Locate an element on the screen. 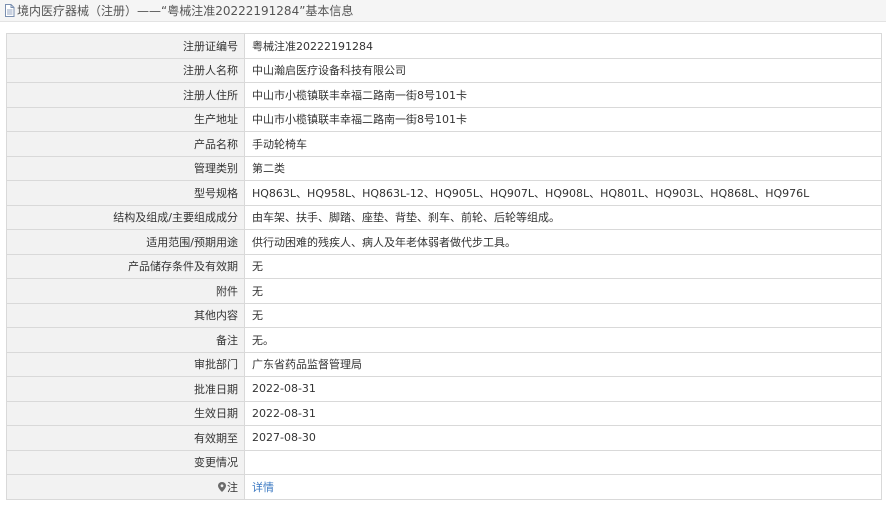  table-row: 管理类别 第二类 is located at coordinates (444, 168).